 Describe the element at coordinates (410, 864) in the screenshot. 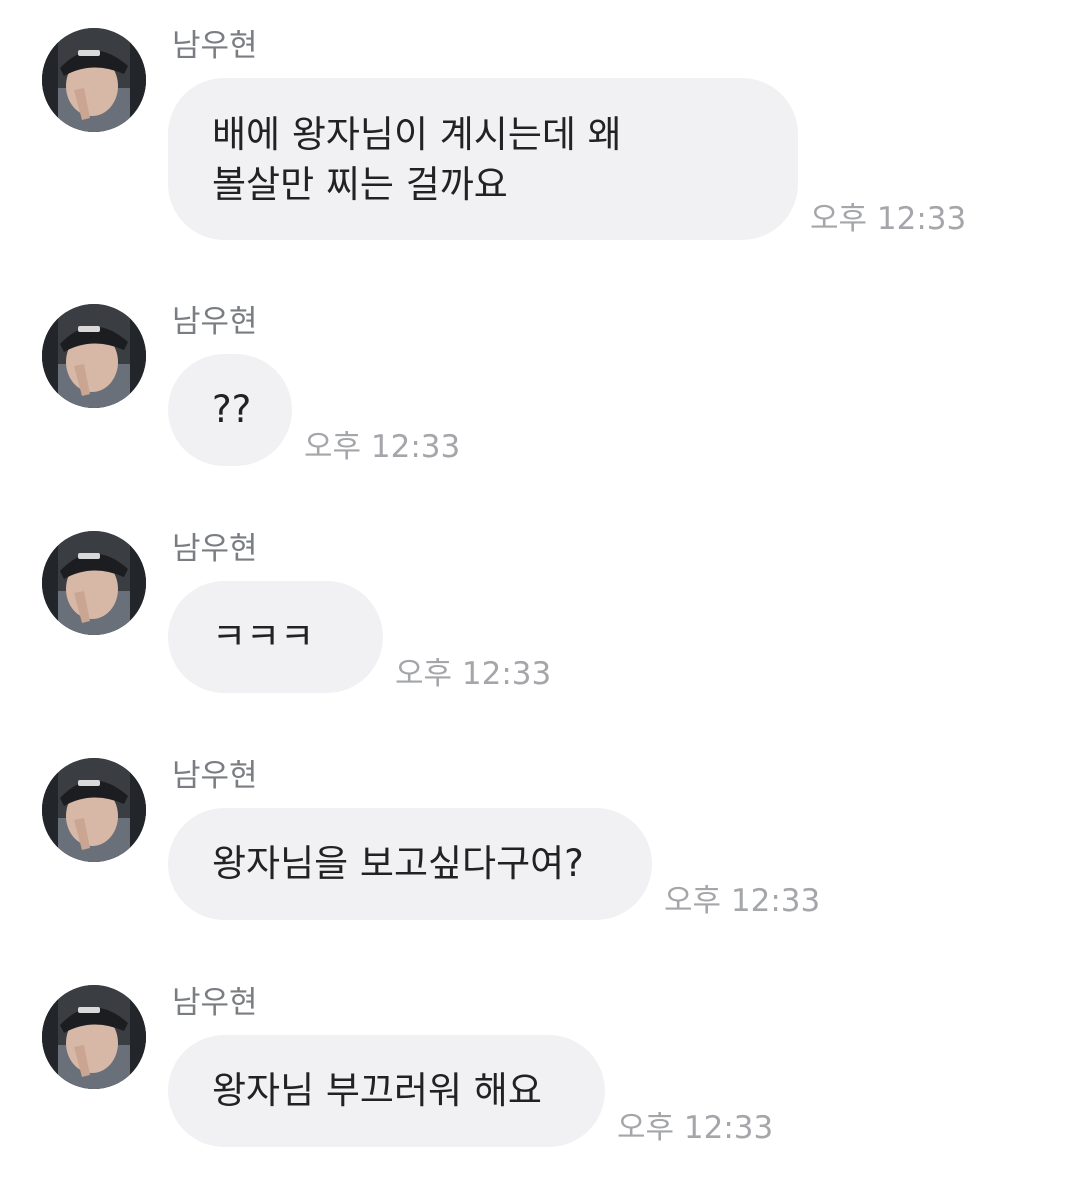

I see `message-bubble: 왕자님을 보고싶다구여?` at that location.